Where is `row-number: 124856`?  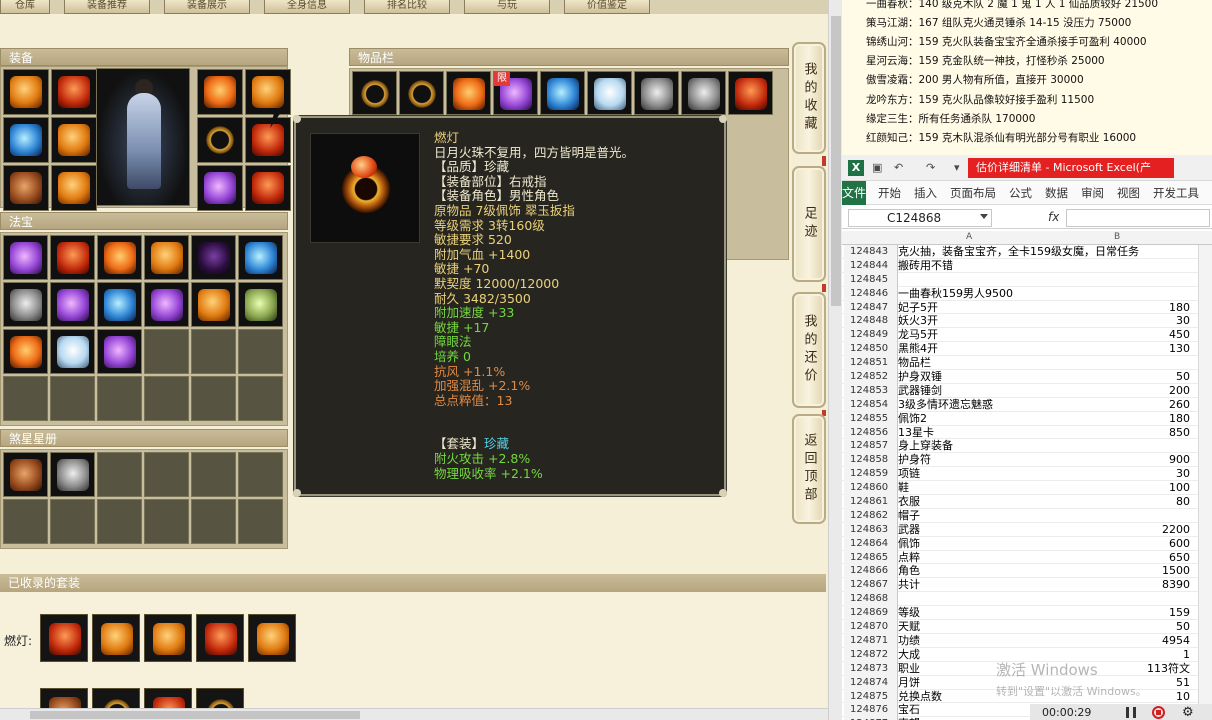 row-number: 124856 is located at coordinates (871, 432).